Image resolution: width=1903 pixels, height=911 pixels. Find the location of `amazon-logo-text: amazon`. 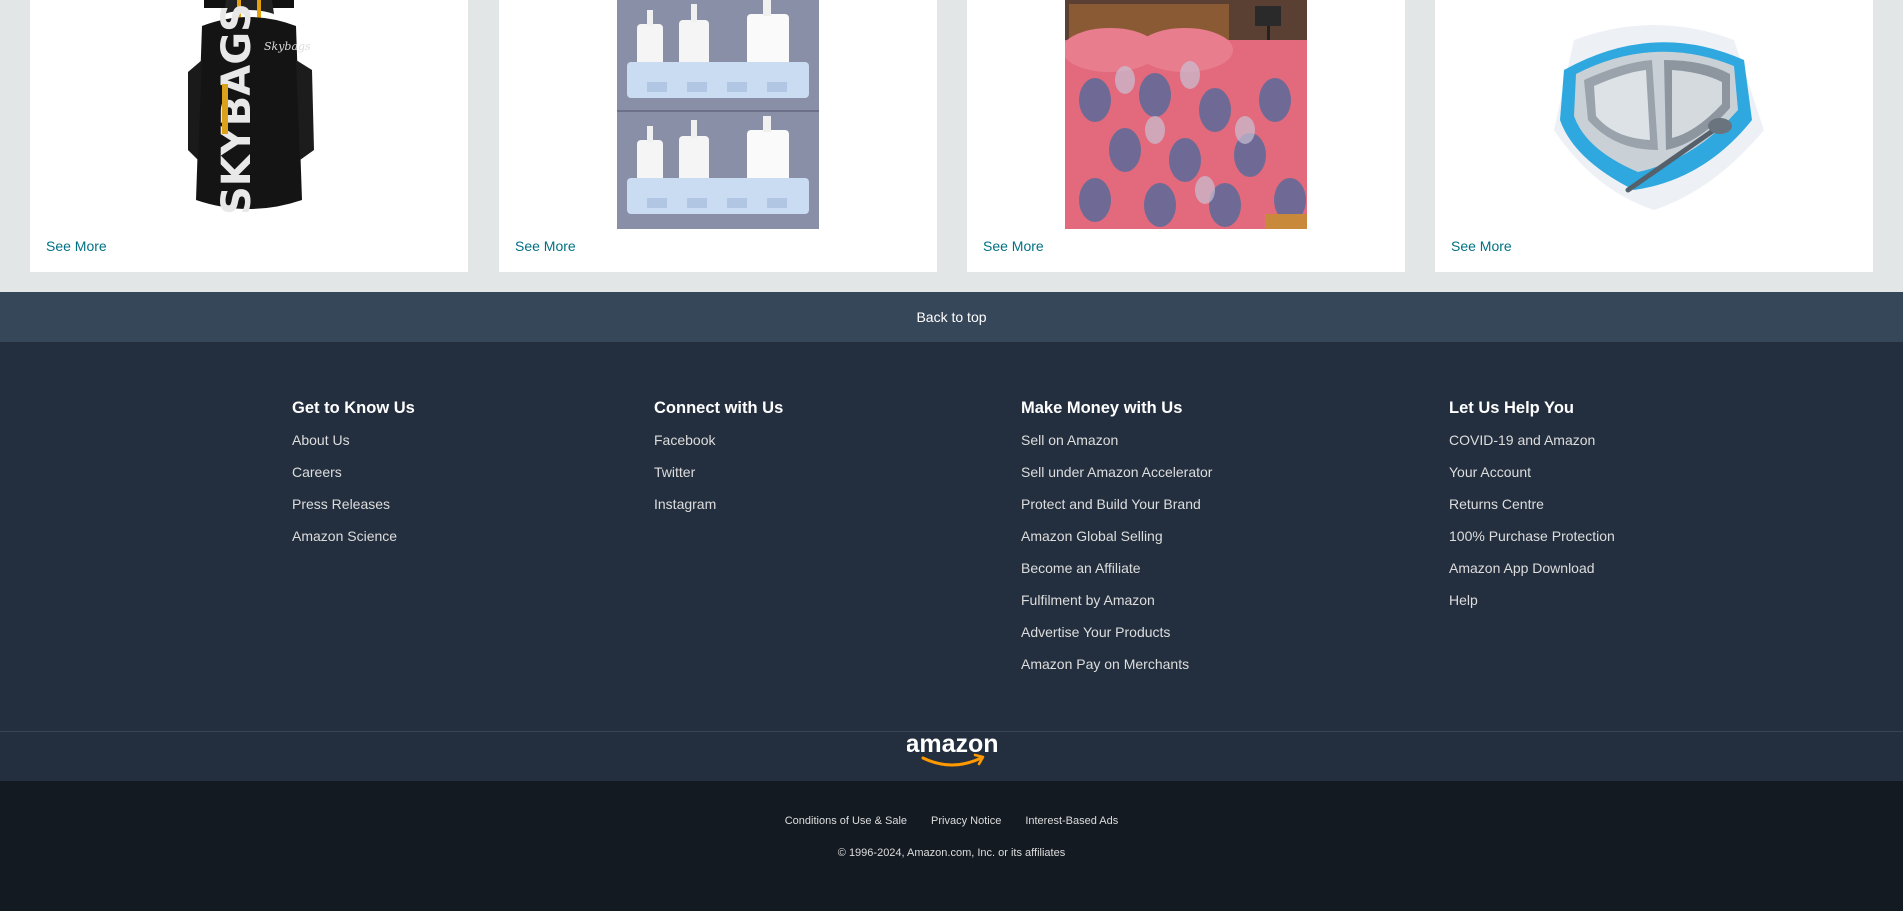

amazon-logo-text: amazon is located at coordinates (952, 745).